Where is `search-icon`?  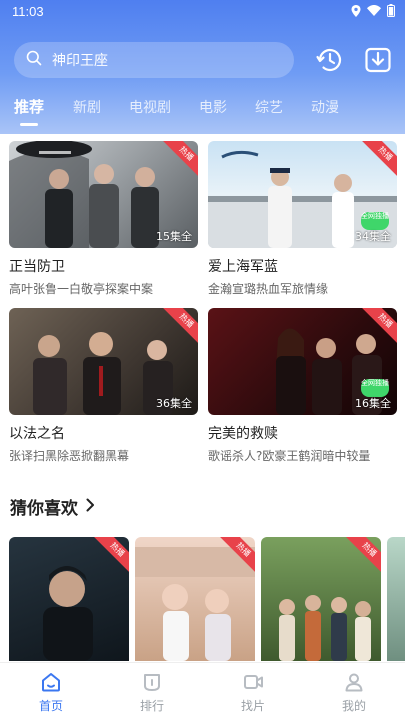
search-icon is located at coordinates (34, 60).